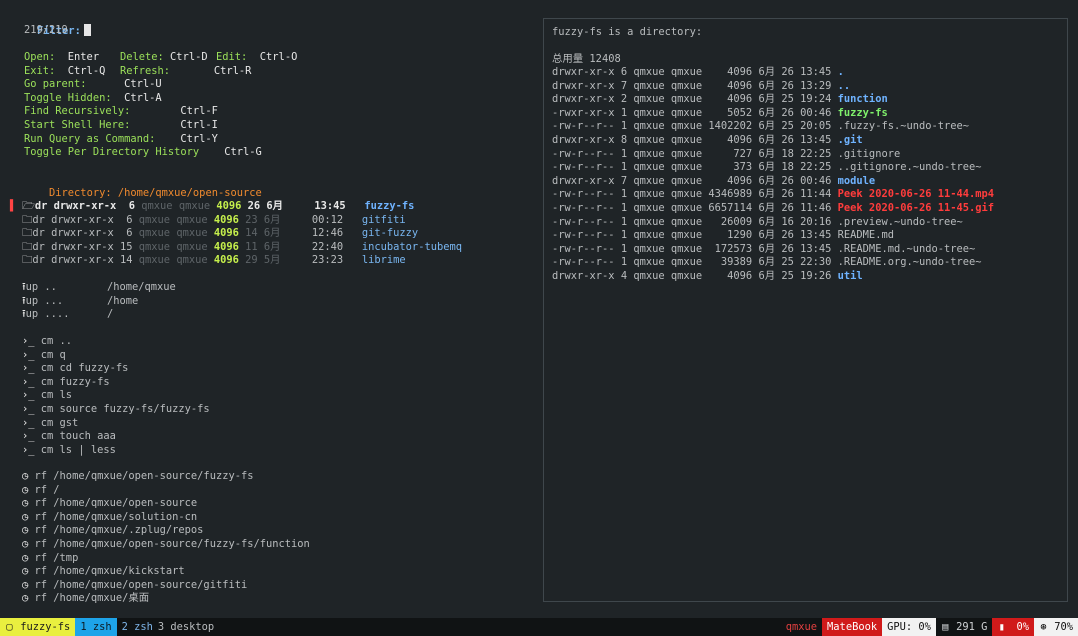  I want to click on keybinding-key: Ctrl-Q, so click(80, 70).